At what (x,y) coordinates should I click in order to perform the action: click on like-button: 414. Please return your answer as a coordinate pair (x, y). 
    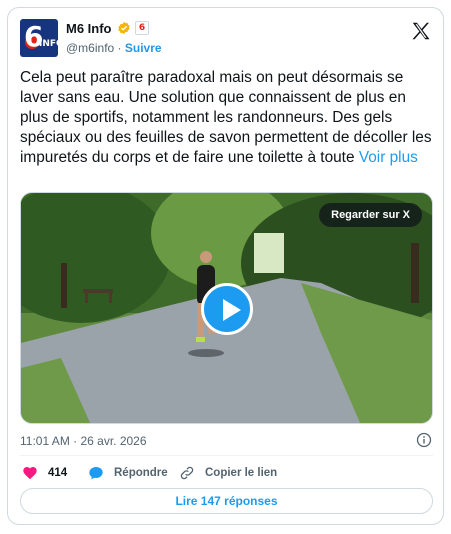
    Looking at the image, I should click on (44, 473).